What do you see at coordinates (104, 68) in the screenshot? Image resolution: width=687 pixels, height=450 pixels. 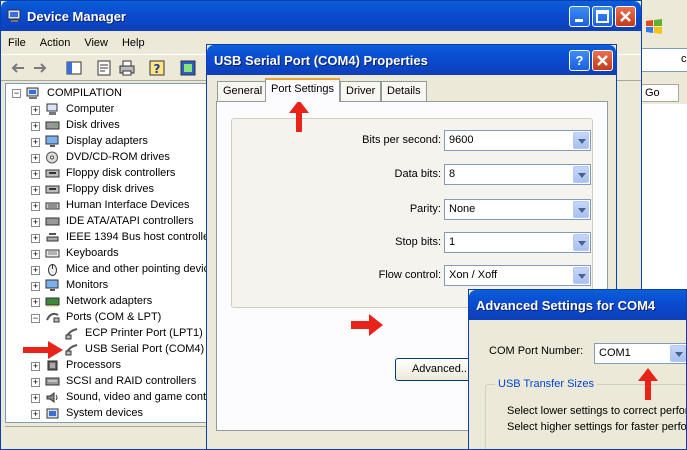 I see `properties-icon` at bounding box center [104, 68].